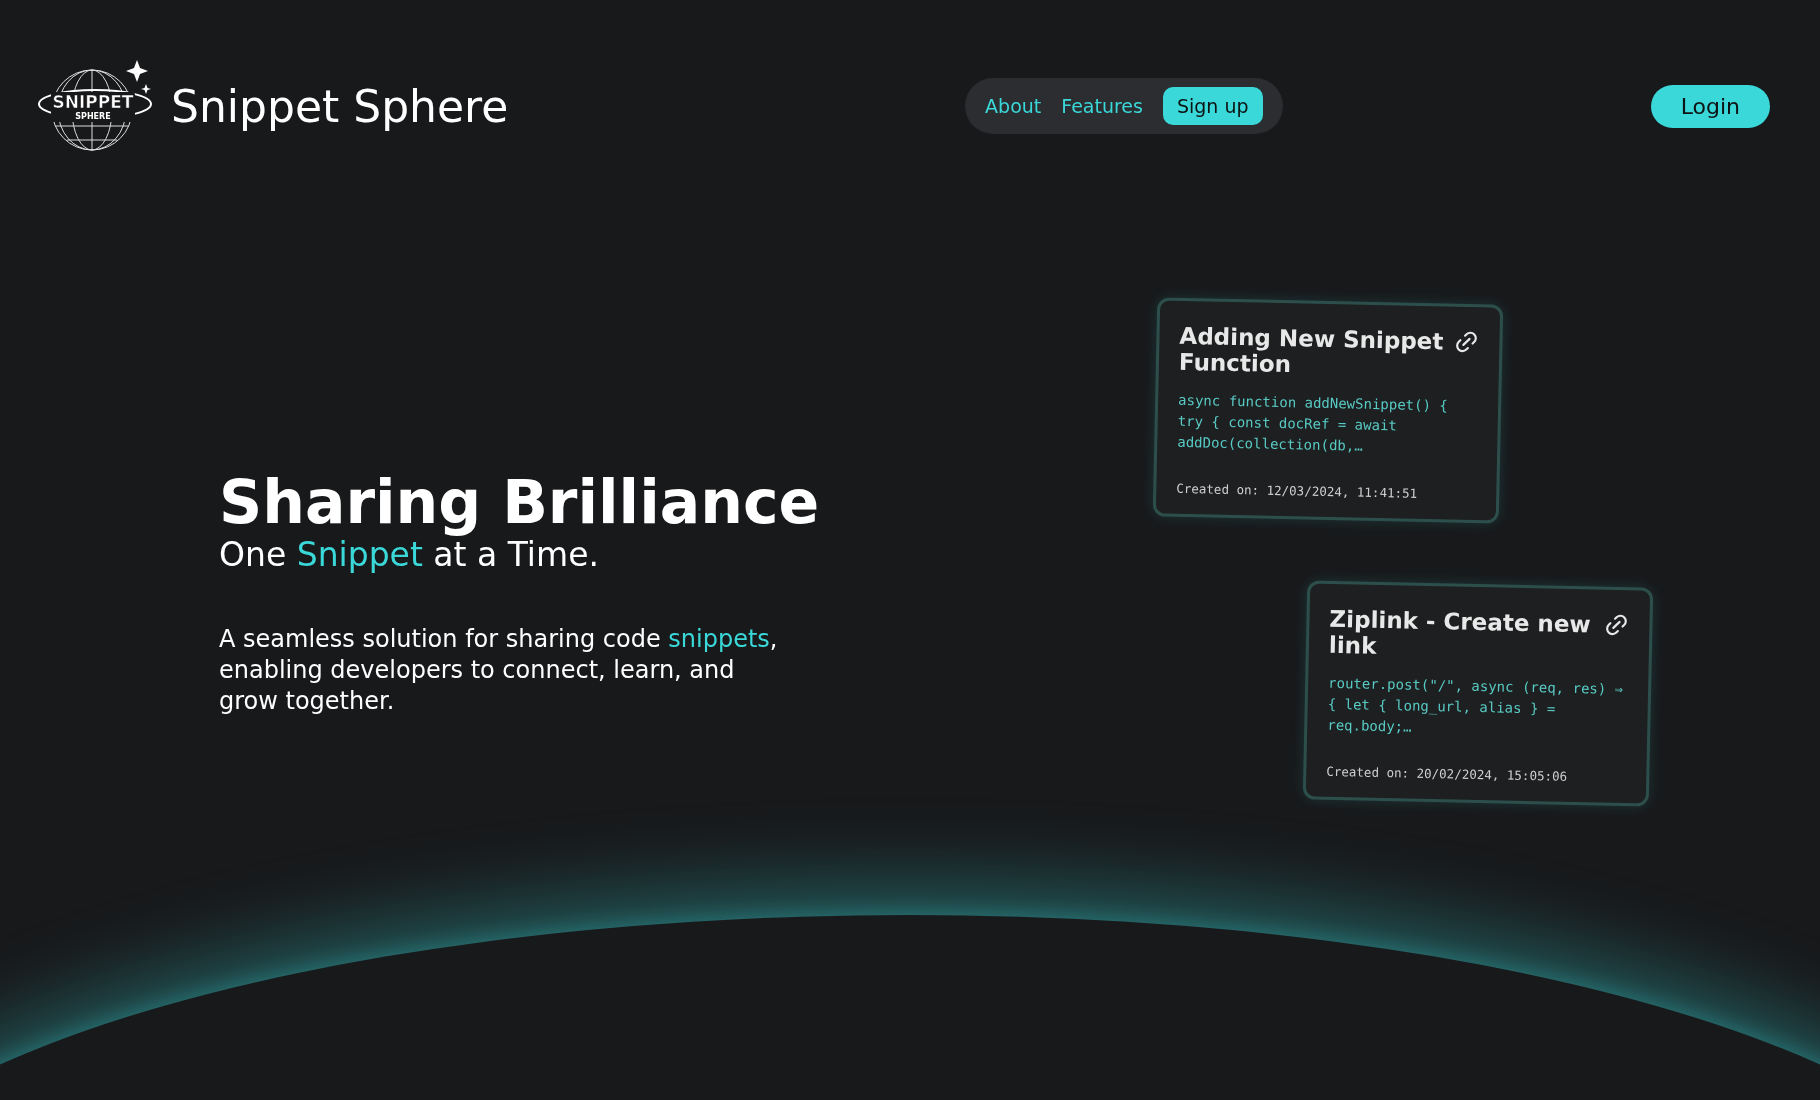  What do you see at coordinates (1447, 774) in the screenshot?
I see `created-date: Created on: 20/02/2024, 15:05:06` at bounding box center [1447, 774].